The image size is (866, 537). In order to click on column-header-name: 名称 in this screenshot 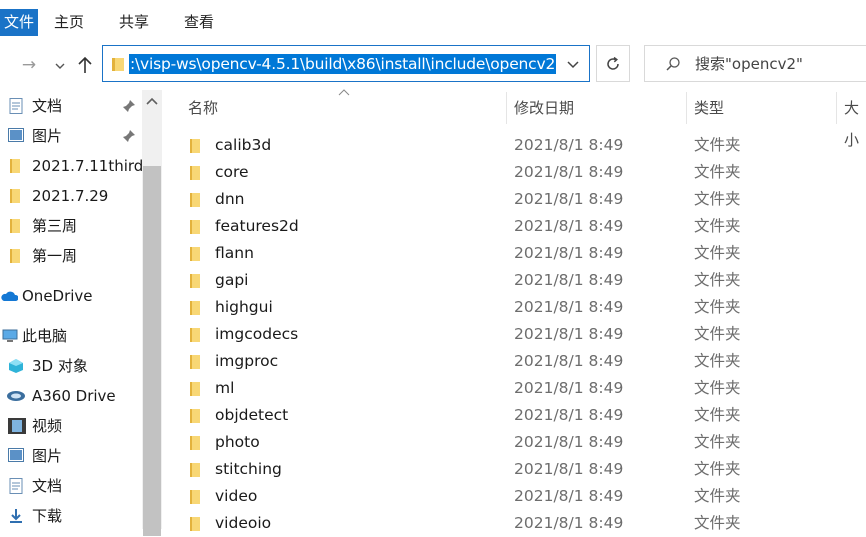, I will do `click(203, 108)`.